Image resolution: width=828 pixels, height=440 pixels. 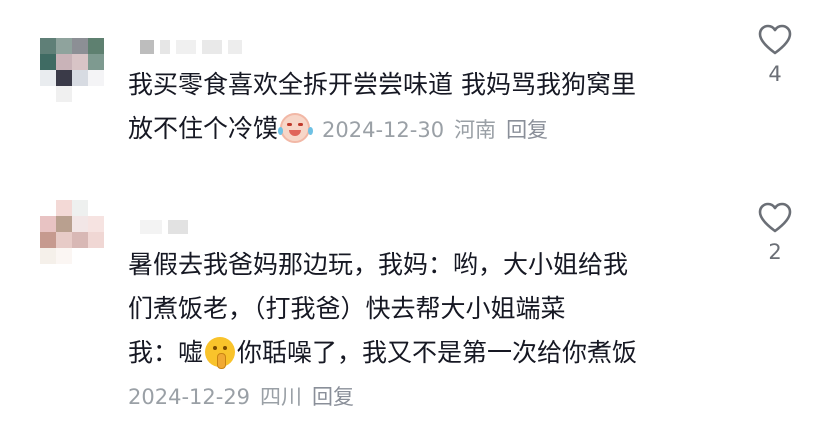 I want to click on comment-meta: 2024-12-29 四川 回复, so click(x=382, y=397).